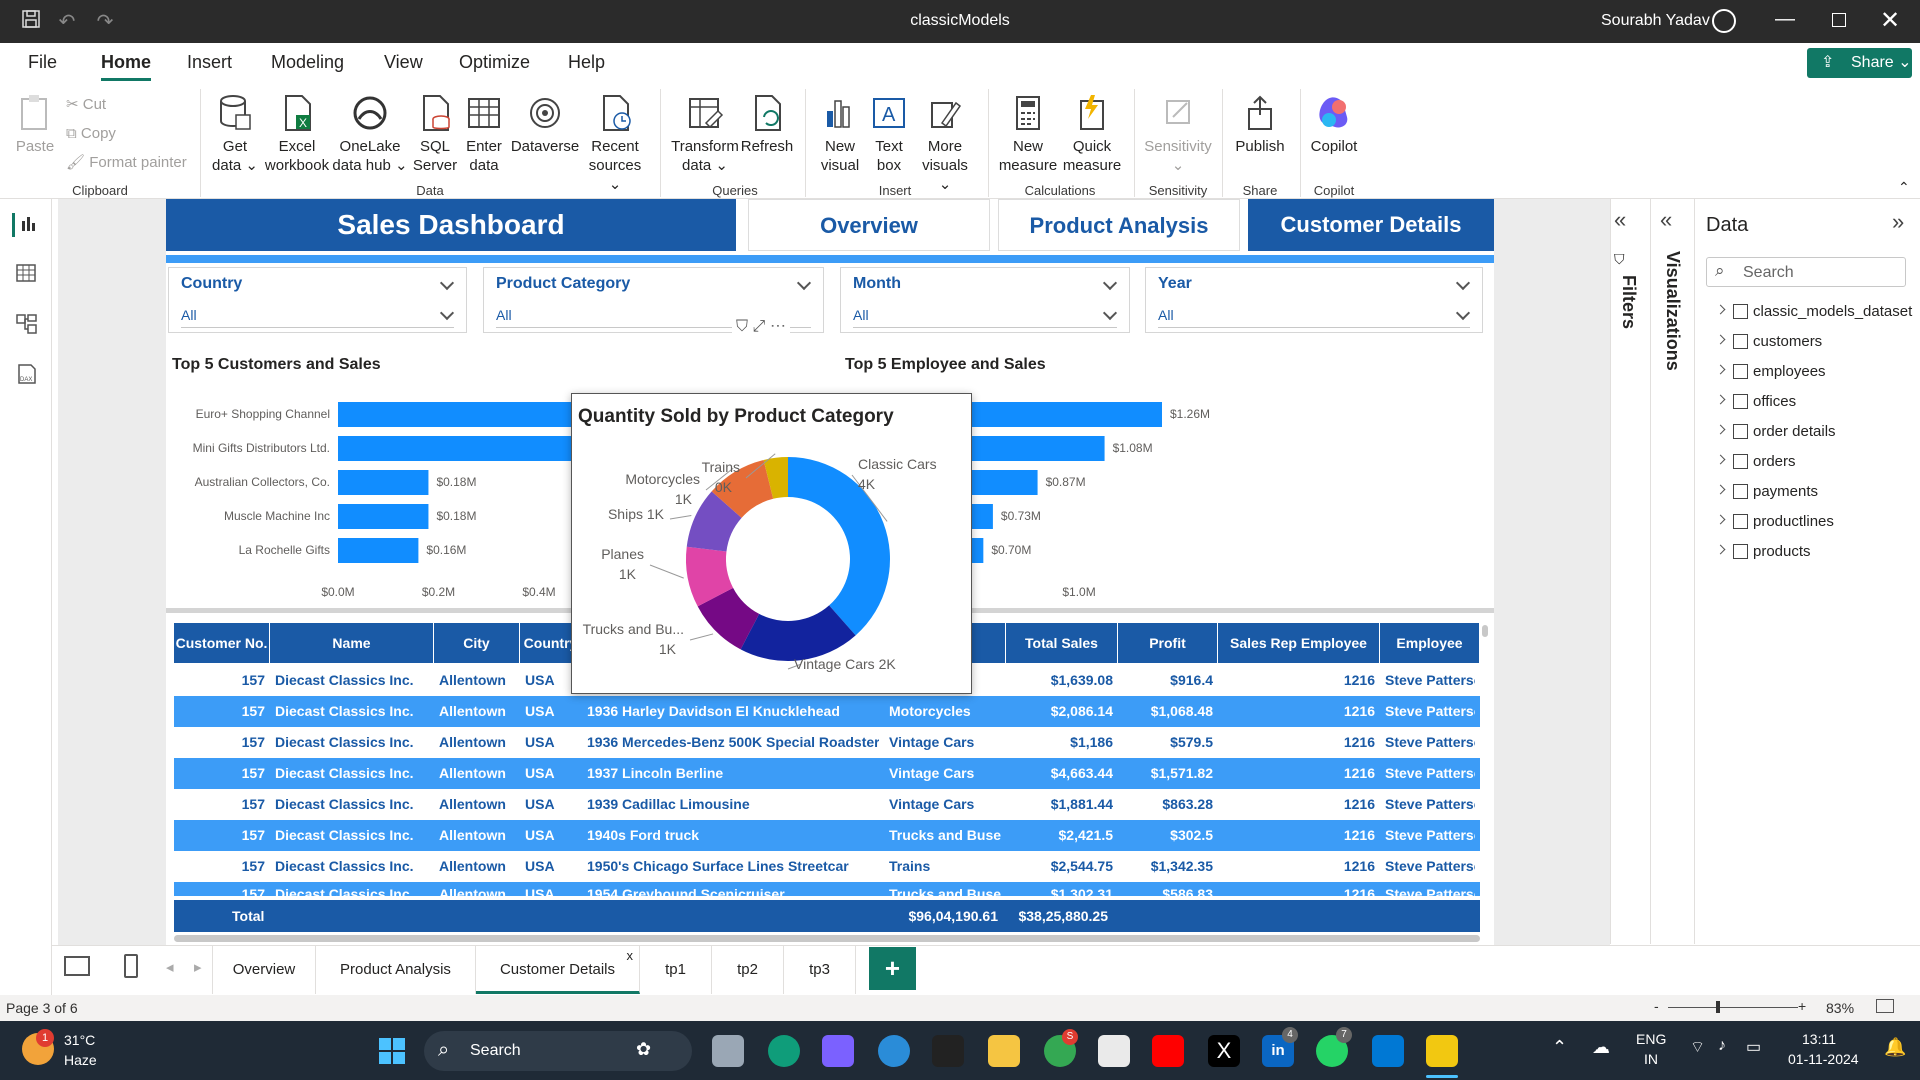  I want to click on menu-optimize: Optimize, so click(494, 62).